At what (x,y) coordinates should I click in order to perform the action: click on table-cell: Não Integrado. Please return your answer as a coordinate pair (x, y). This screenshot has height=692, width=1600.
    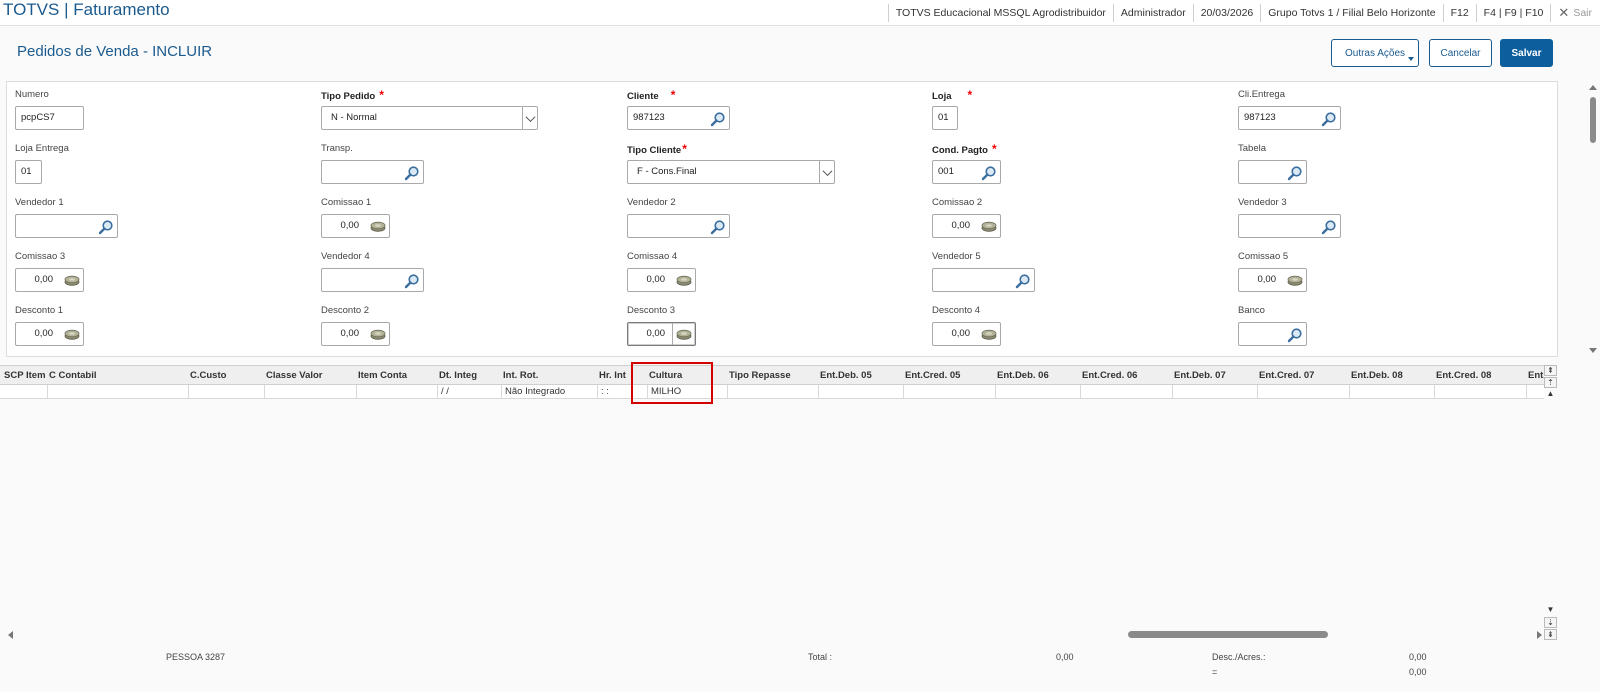
    Looking at the image, I should click on (549, 392).